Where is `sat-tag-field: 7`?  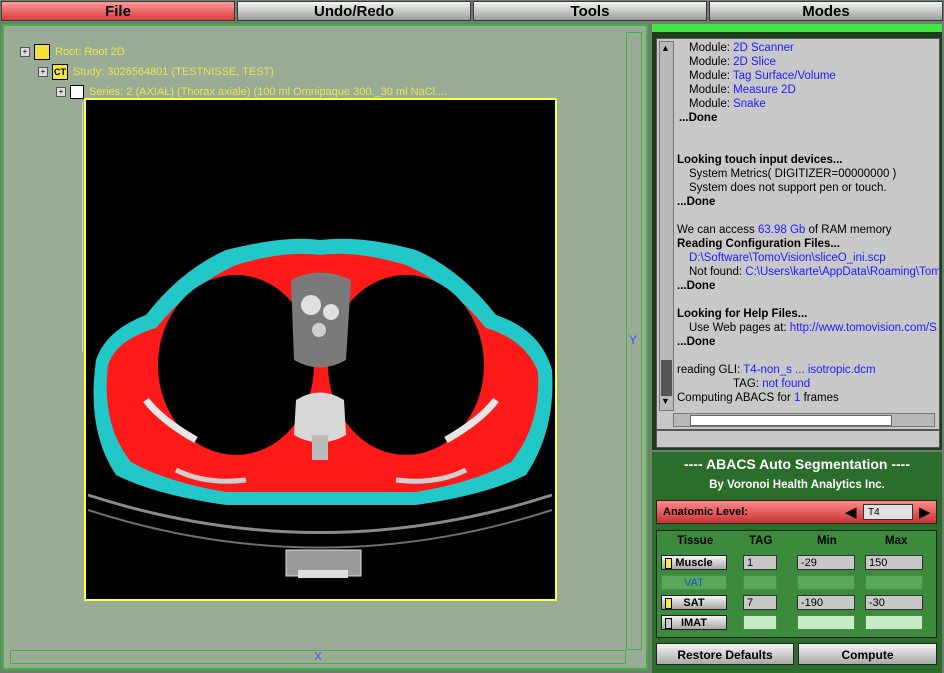
sat-tag-field: 7 is located at coordinates (760, 602).